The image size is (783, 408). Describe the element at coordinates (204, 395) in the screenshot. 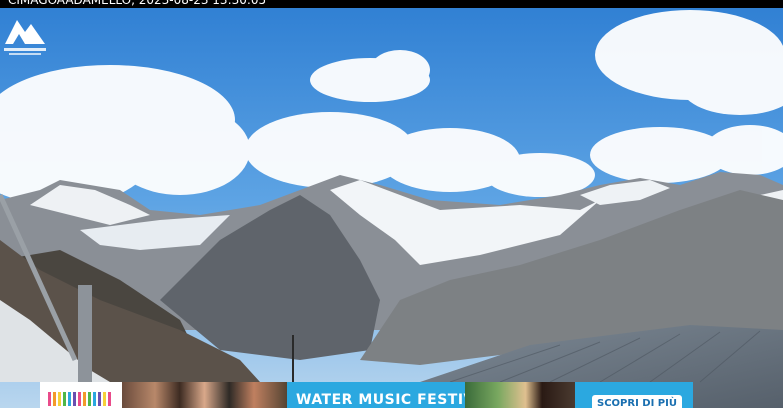

I see `banner-artist-photos` at that location.